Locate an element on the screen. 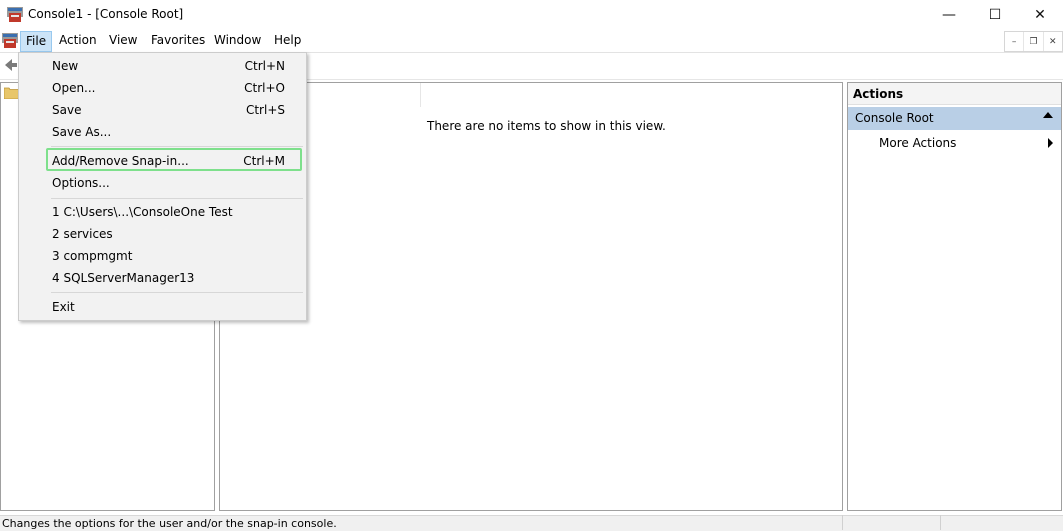 This screenshot has width=1063, height=531. column-divider is located at coordinates (420, 95).